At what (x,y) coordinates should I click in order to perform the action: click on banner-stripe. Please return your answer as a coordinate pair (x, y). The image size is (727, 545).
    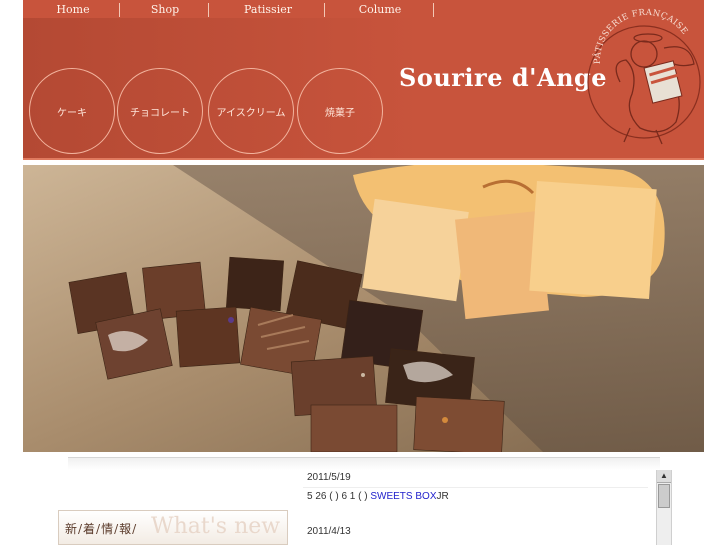
    Looking at the image, I should click on (363, 159).